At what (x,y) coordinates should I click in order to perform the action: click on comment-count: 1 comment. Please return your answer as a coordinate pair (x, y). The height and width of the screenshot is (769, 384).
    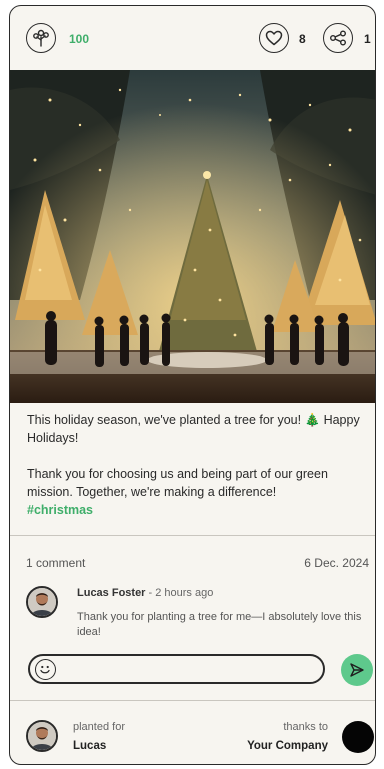
    Looking at the image, I should click on (55, 563).